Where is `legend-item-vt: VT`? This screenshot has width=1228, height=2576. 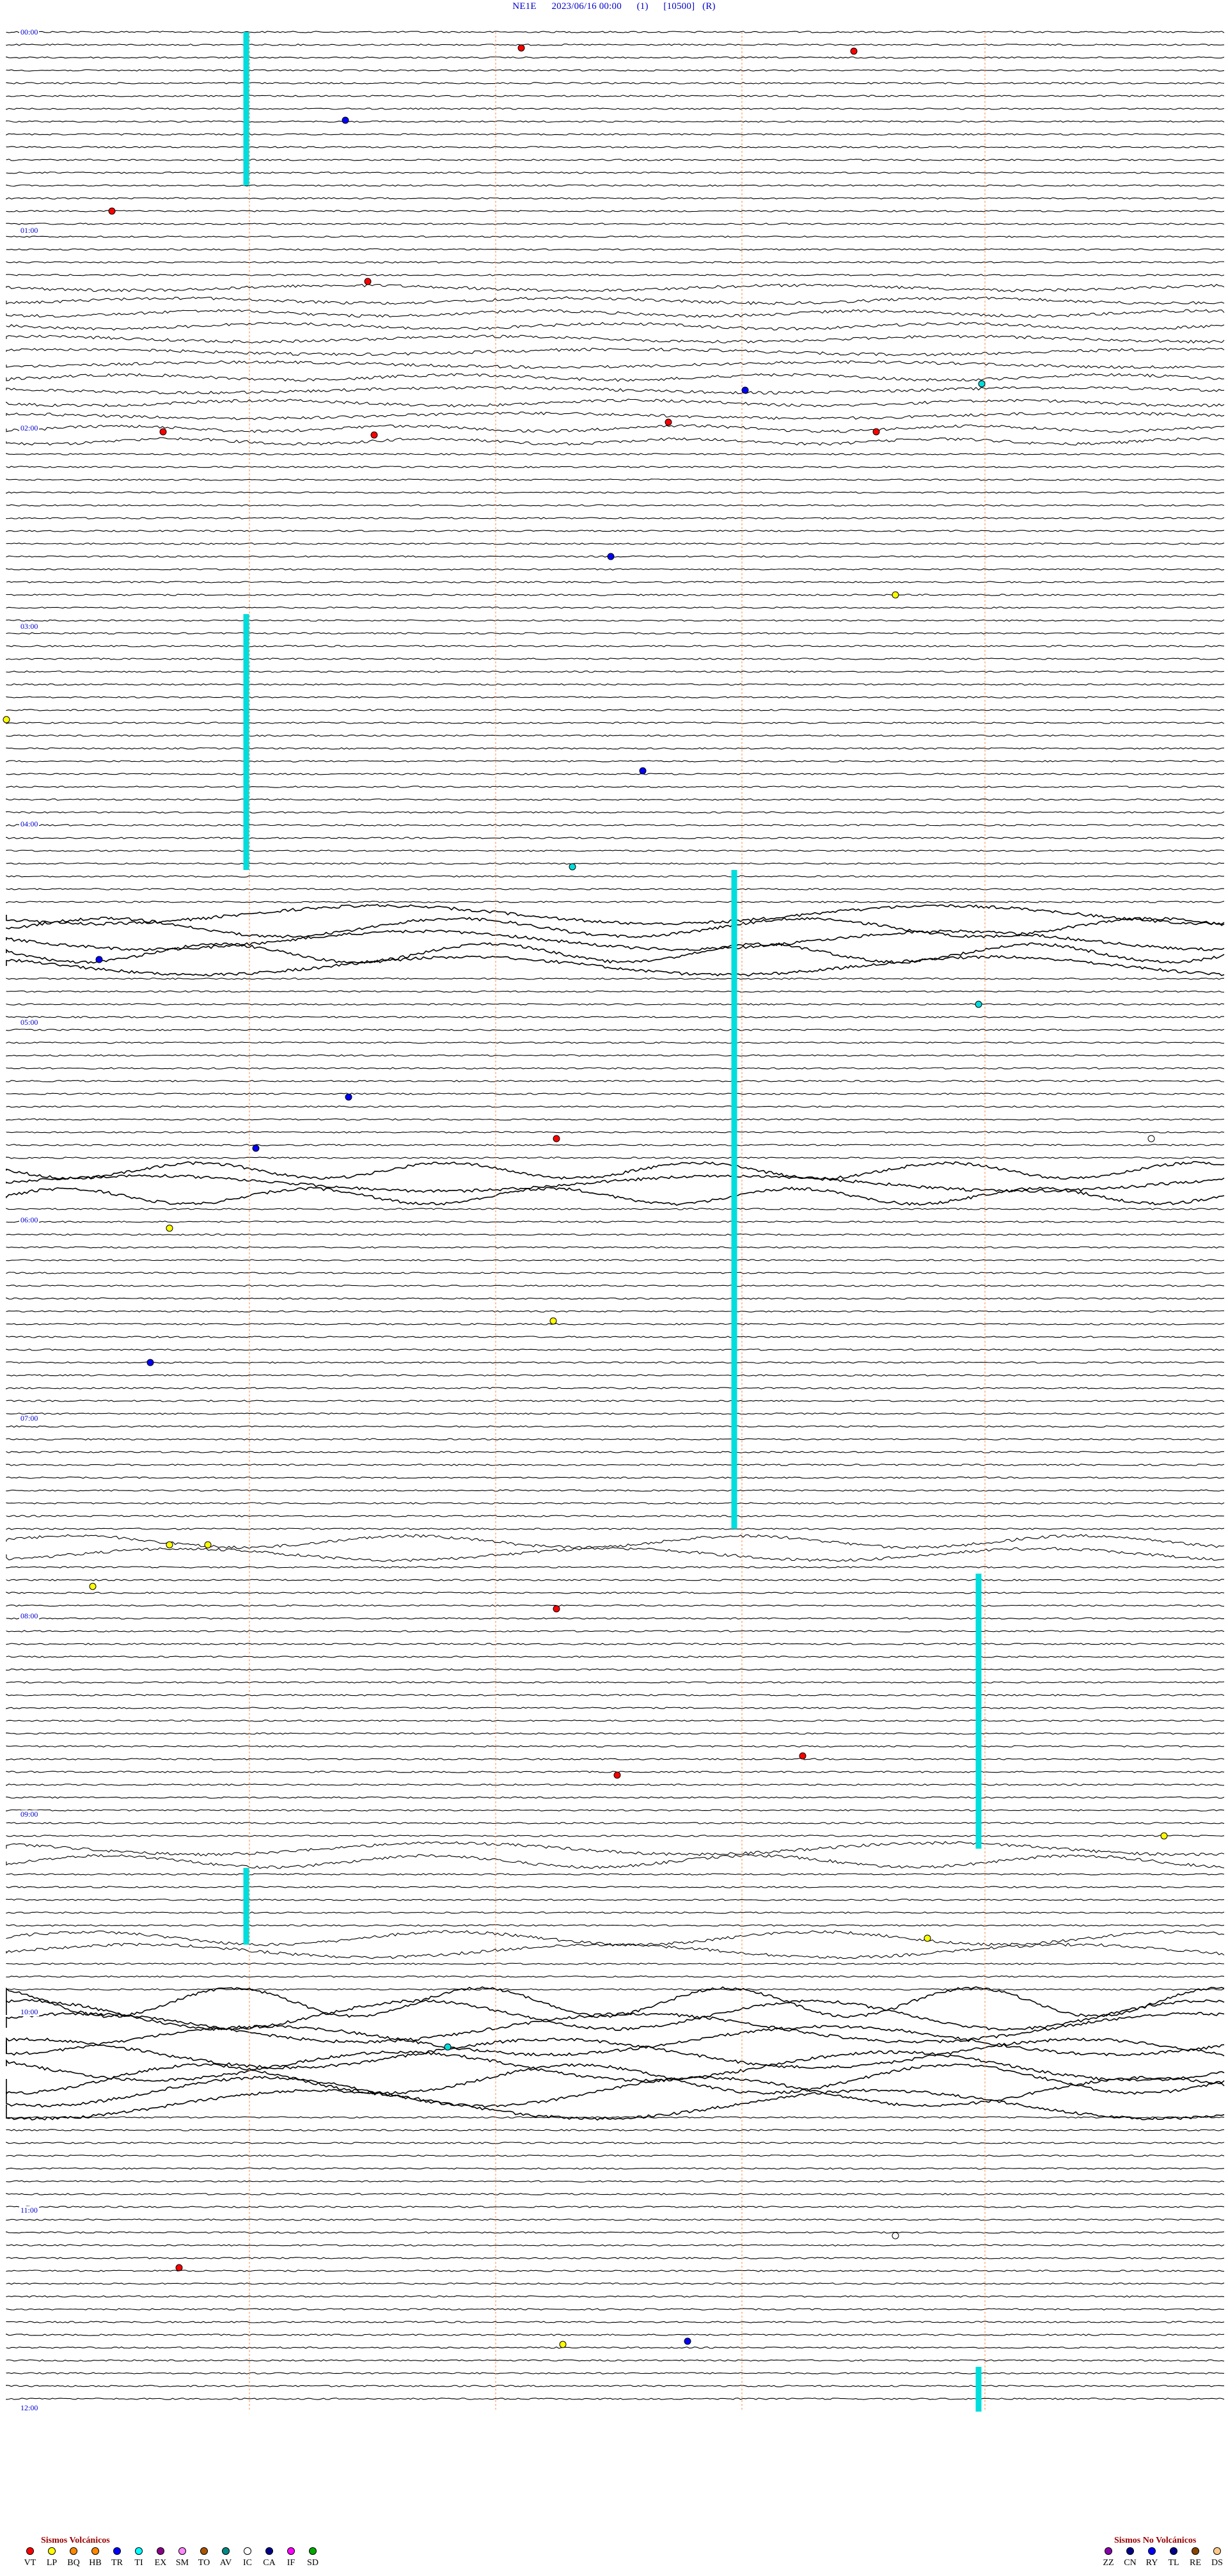 legend-item-vt: VT is located at coordinates (30, 2557).